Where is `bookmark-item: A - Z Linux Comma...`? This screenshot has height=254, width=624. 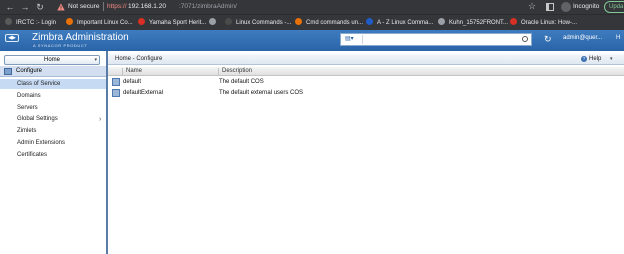 bookmark-item: A - Z Linux Comma... is located at coordinates (399, 23).